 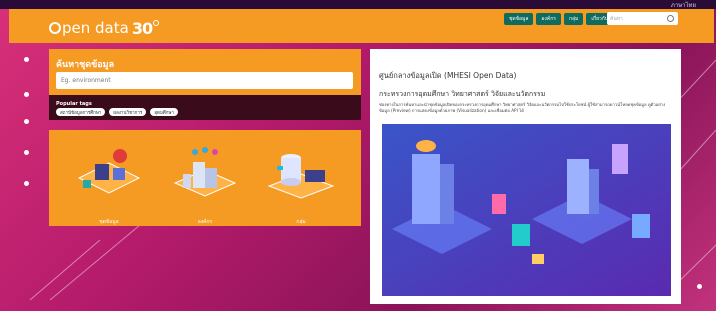 What do you see at coordinates (109, 222) in the screenshot?
I see `category-label: ชุดข้อมูล` at bounding box center [109, 222].